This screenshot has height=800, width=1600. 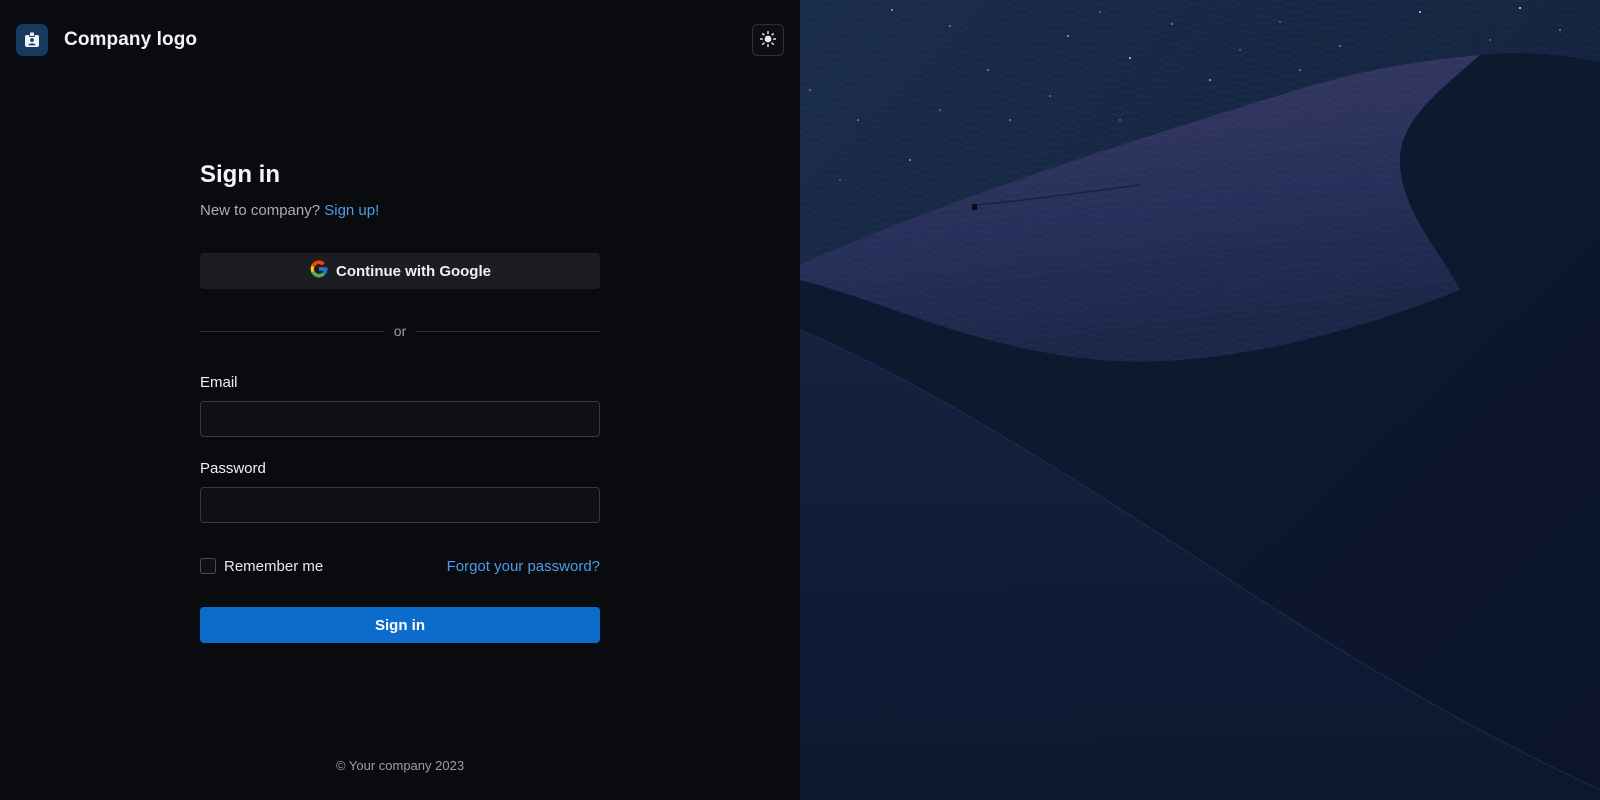 What do you see at coordinates (292, 331) in the screenshot?
I see `divider-line-left` at bounding box center [292, 331].